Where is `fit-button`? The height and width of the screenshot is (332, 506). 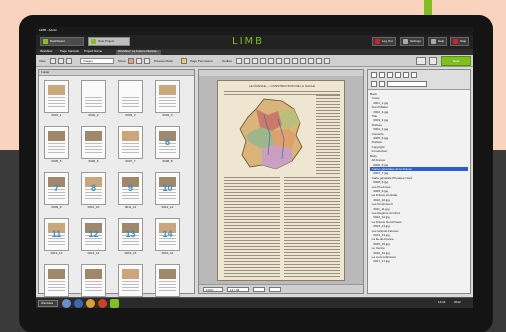
fit-button is located at coordinates (259, 289).